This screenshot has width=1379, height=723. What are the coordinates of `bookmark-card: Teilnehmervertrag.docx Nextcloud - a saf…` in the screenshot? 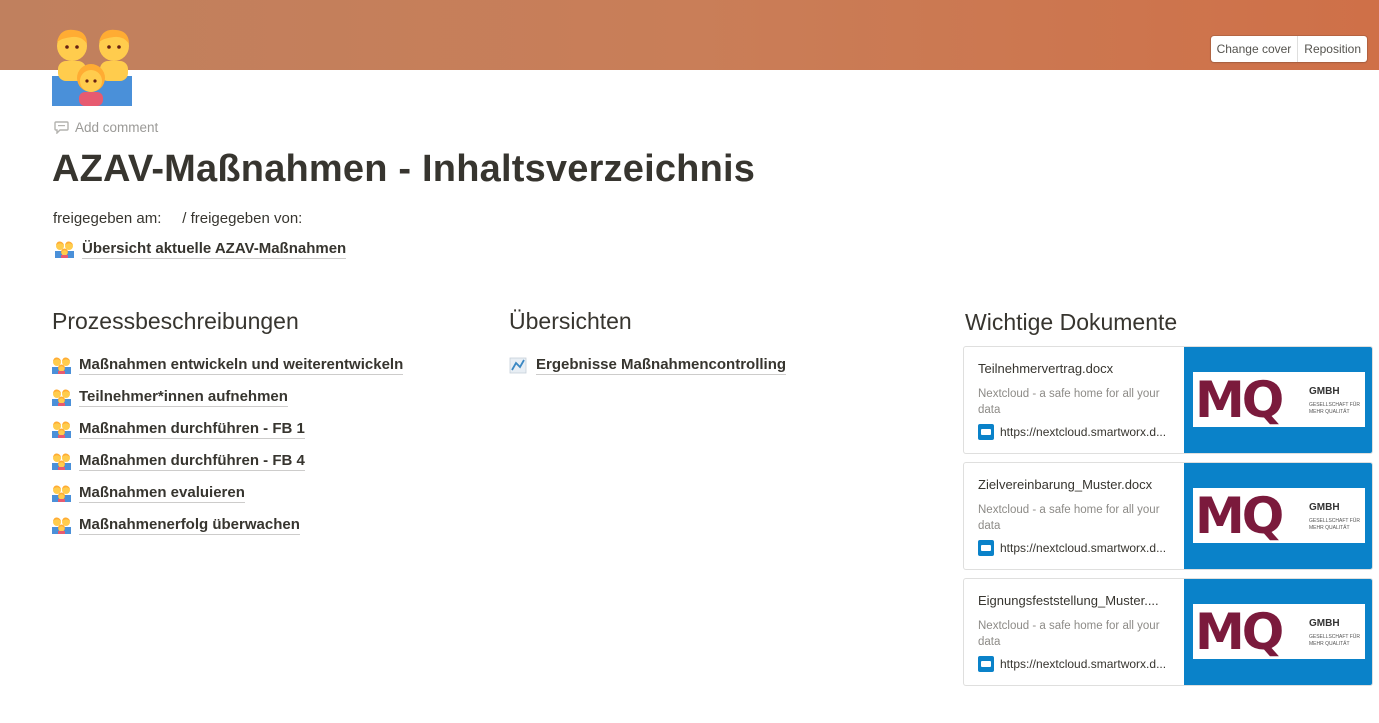 It's located at (1168, 400).